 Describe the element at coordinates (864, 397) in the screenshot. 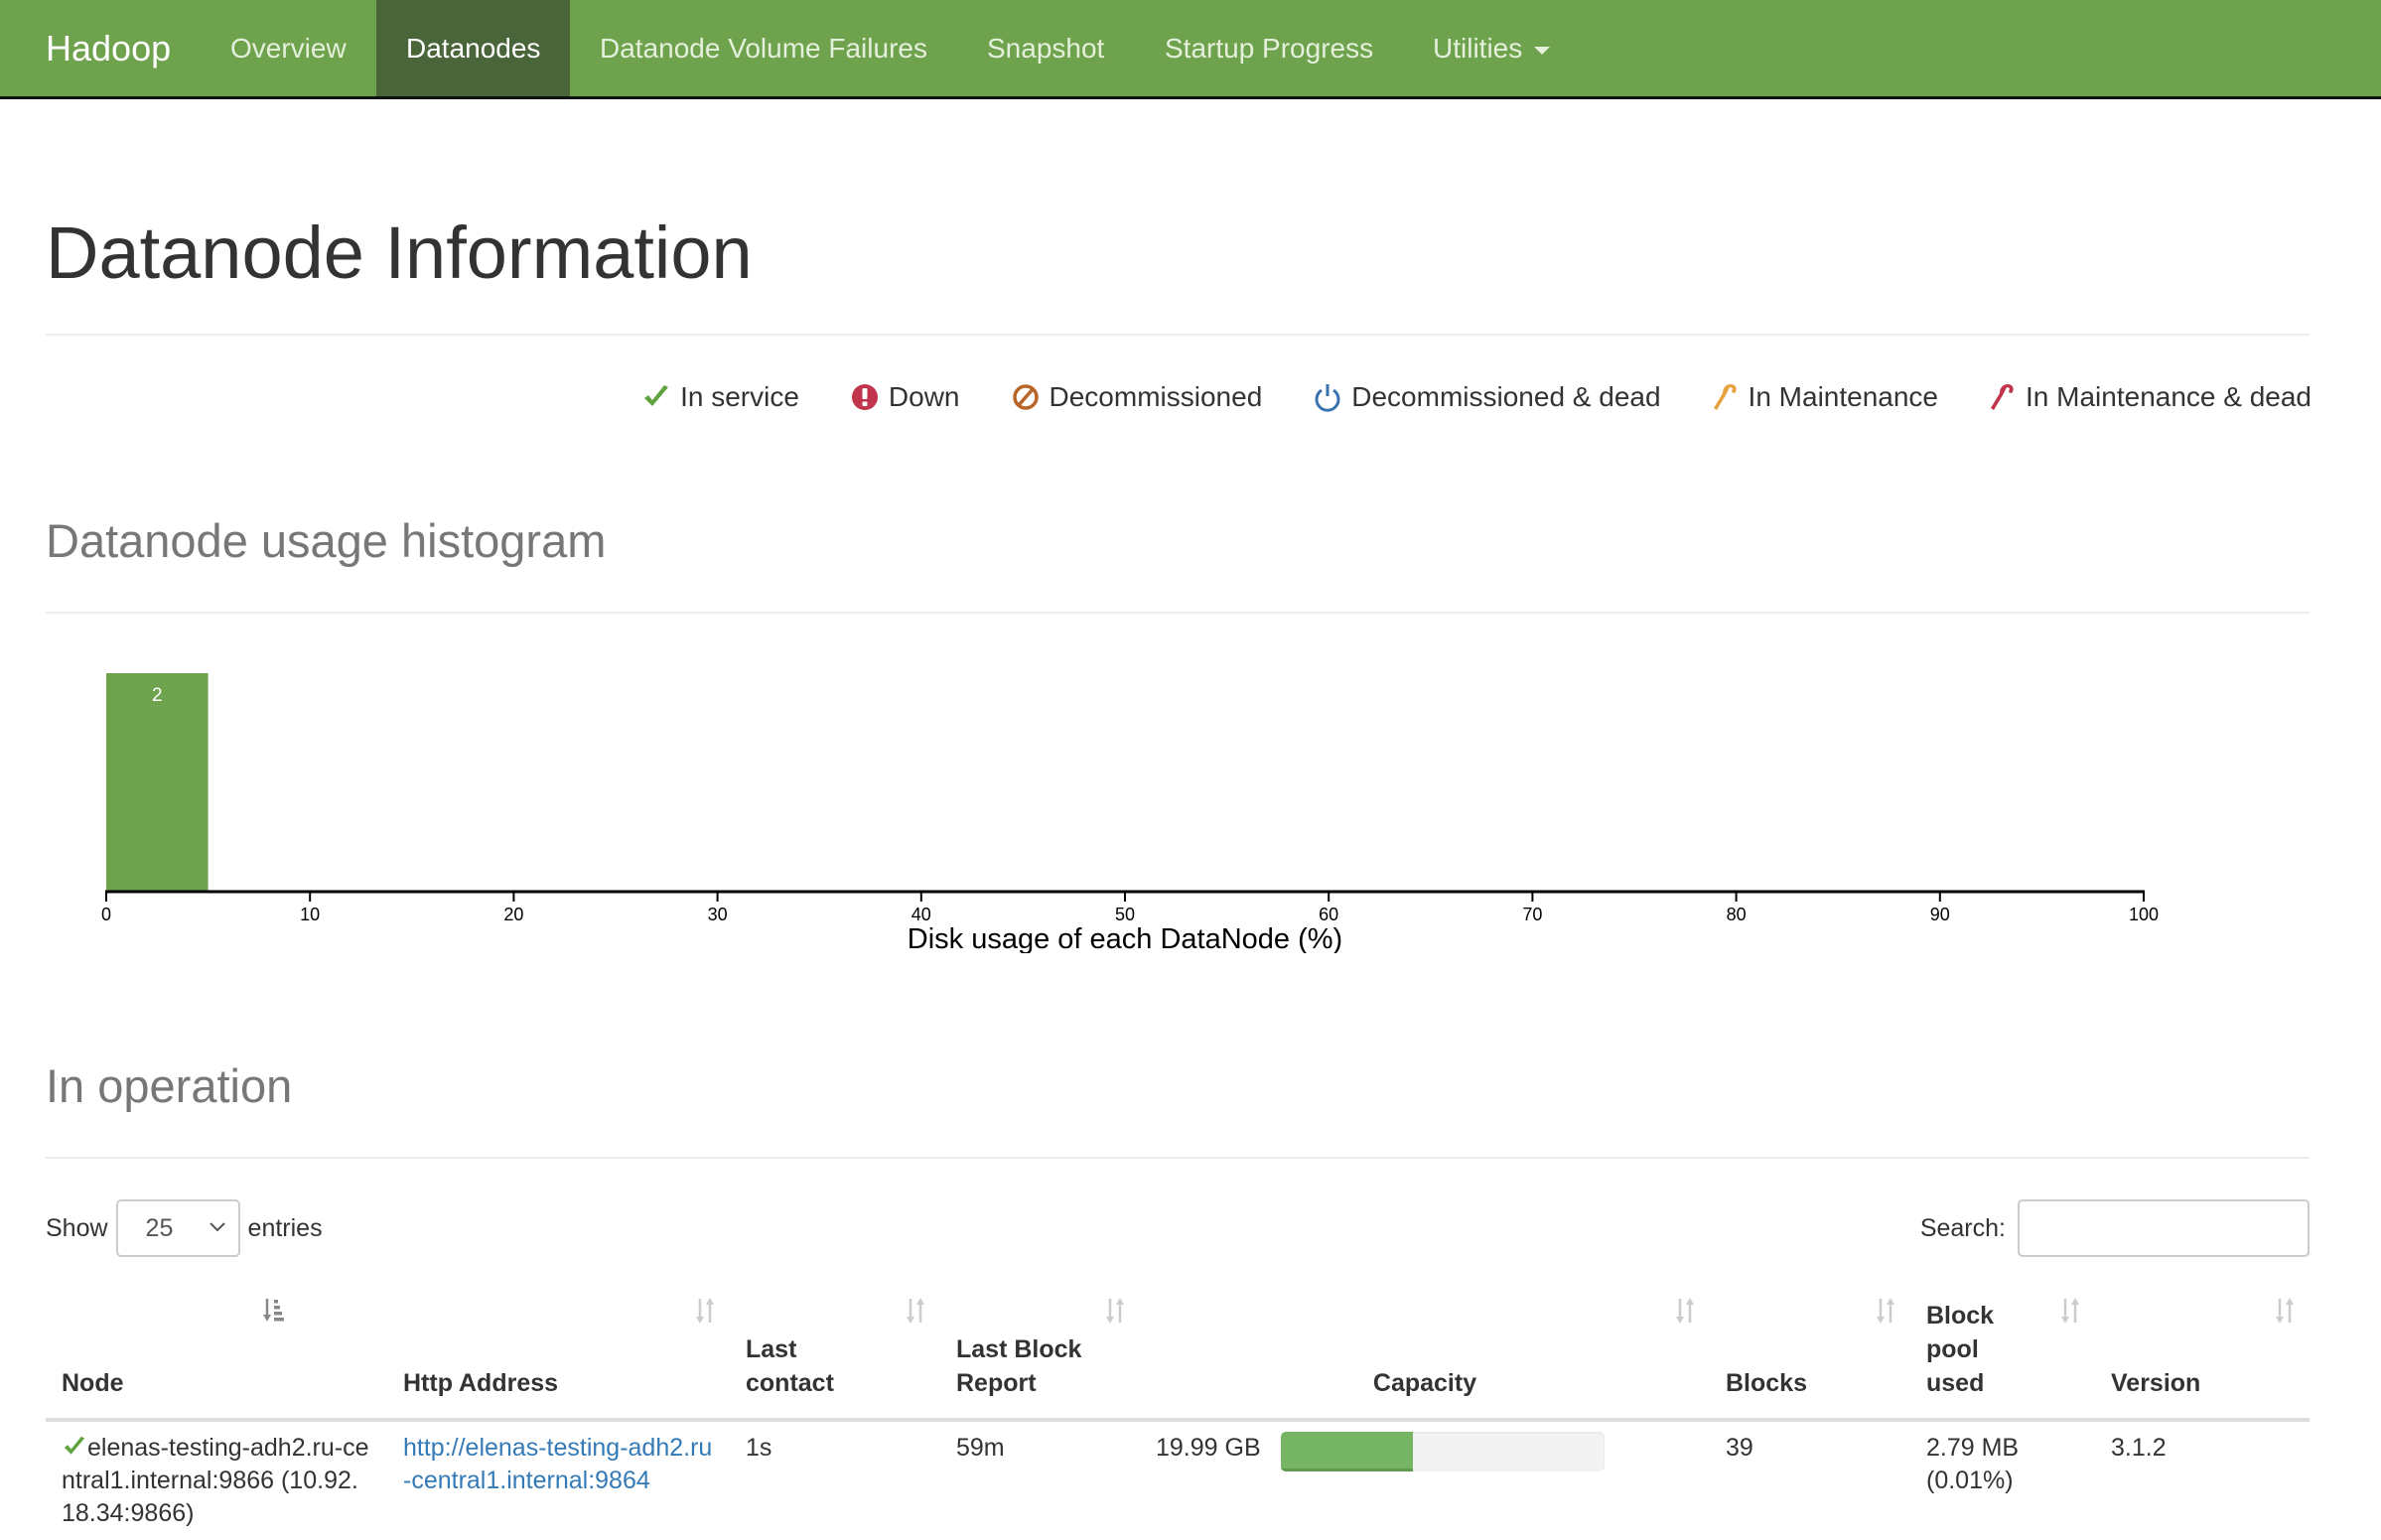

I see `exclamation-circle-icon` at that location.